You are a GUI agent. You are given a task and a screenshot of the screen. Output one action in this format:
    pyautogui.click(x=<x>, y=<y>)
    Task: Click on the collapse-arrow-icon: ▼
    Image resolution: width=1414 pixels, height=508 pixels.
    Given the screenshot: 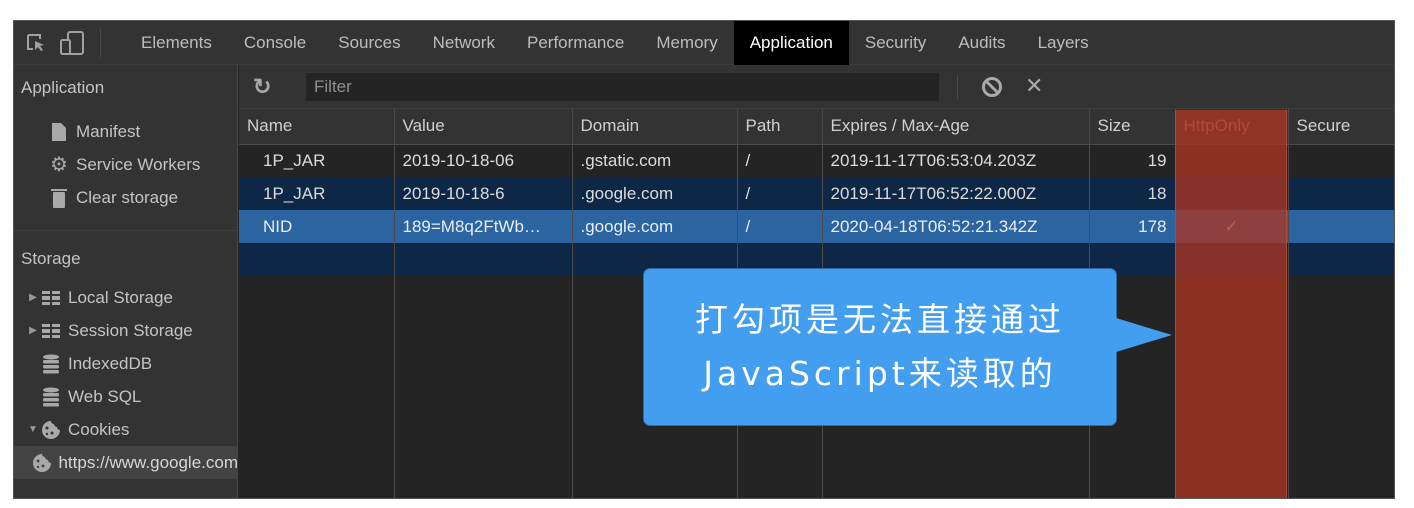 What is the action you would take?
    pyautogui.click(x=33, y=429)
    